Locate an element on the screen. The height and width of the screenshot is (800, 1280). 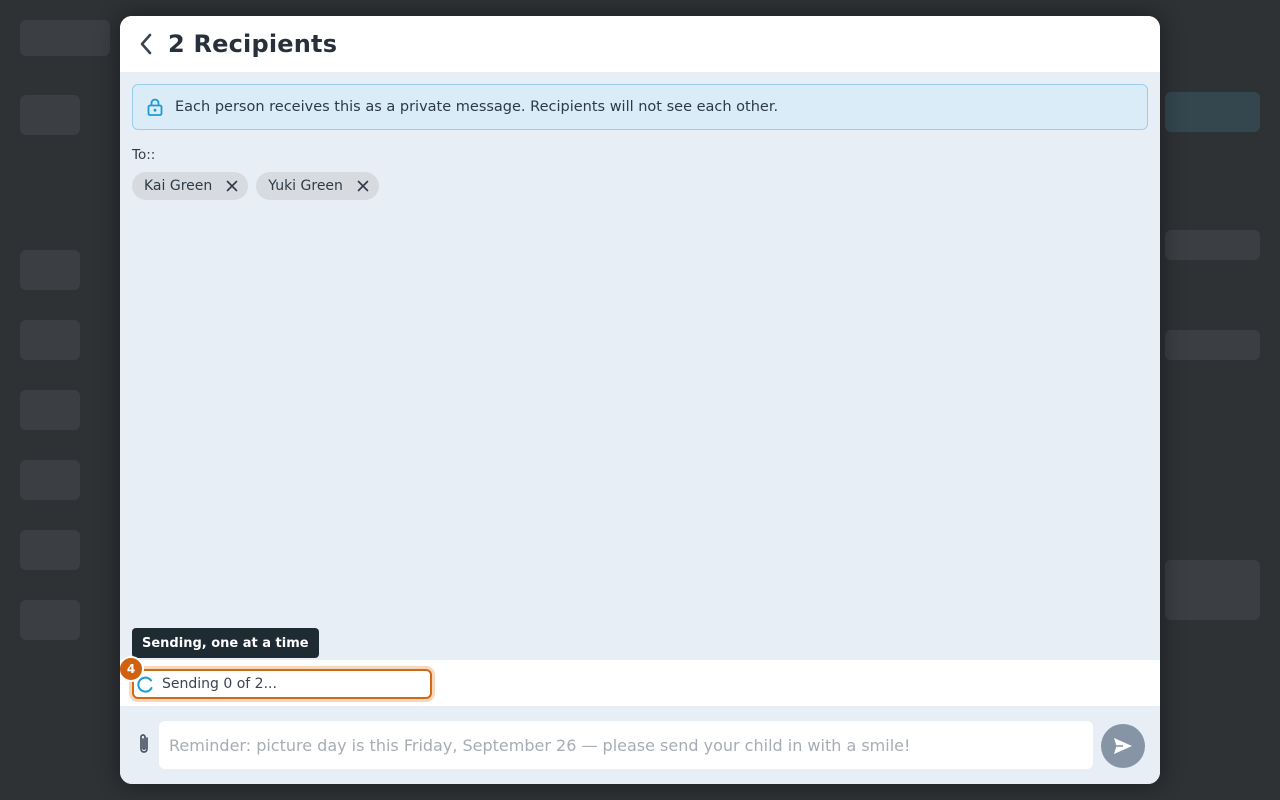
message-composer is located at coordinates (640, 745).